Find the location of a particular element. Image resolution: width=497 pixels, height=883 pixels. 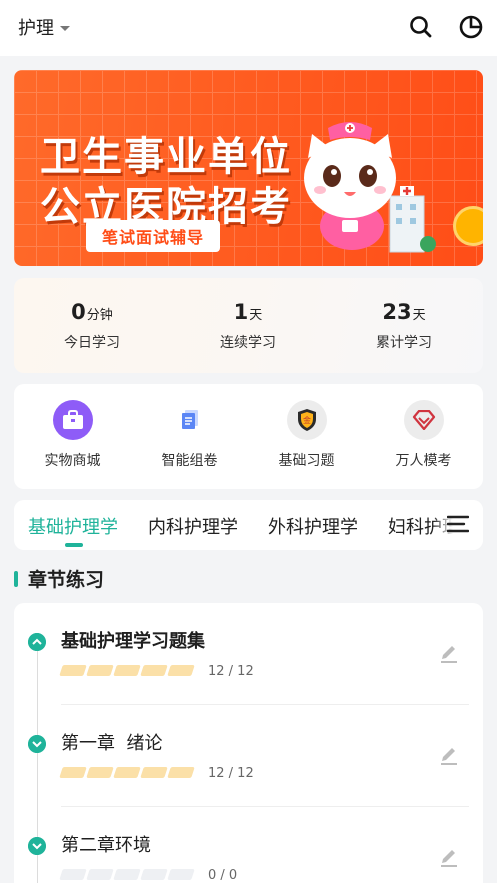

subject-tabs: 基础护理学 内科护理学 外科护理学 妇科护理学 is located at coordinates (248, 525).